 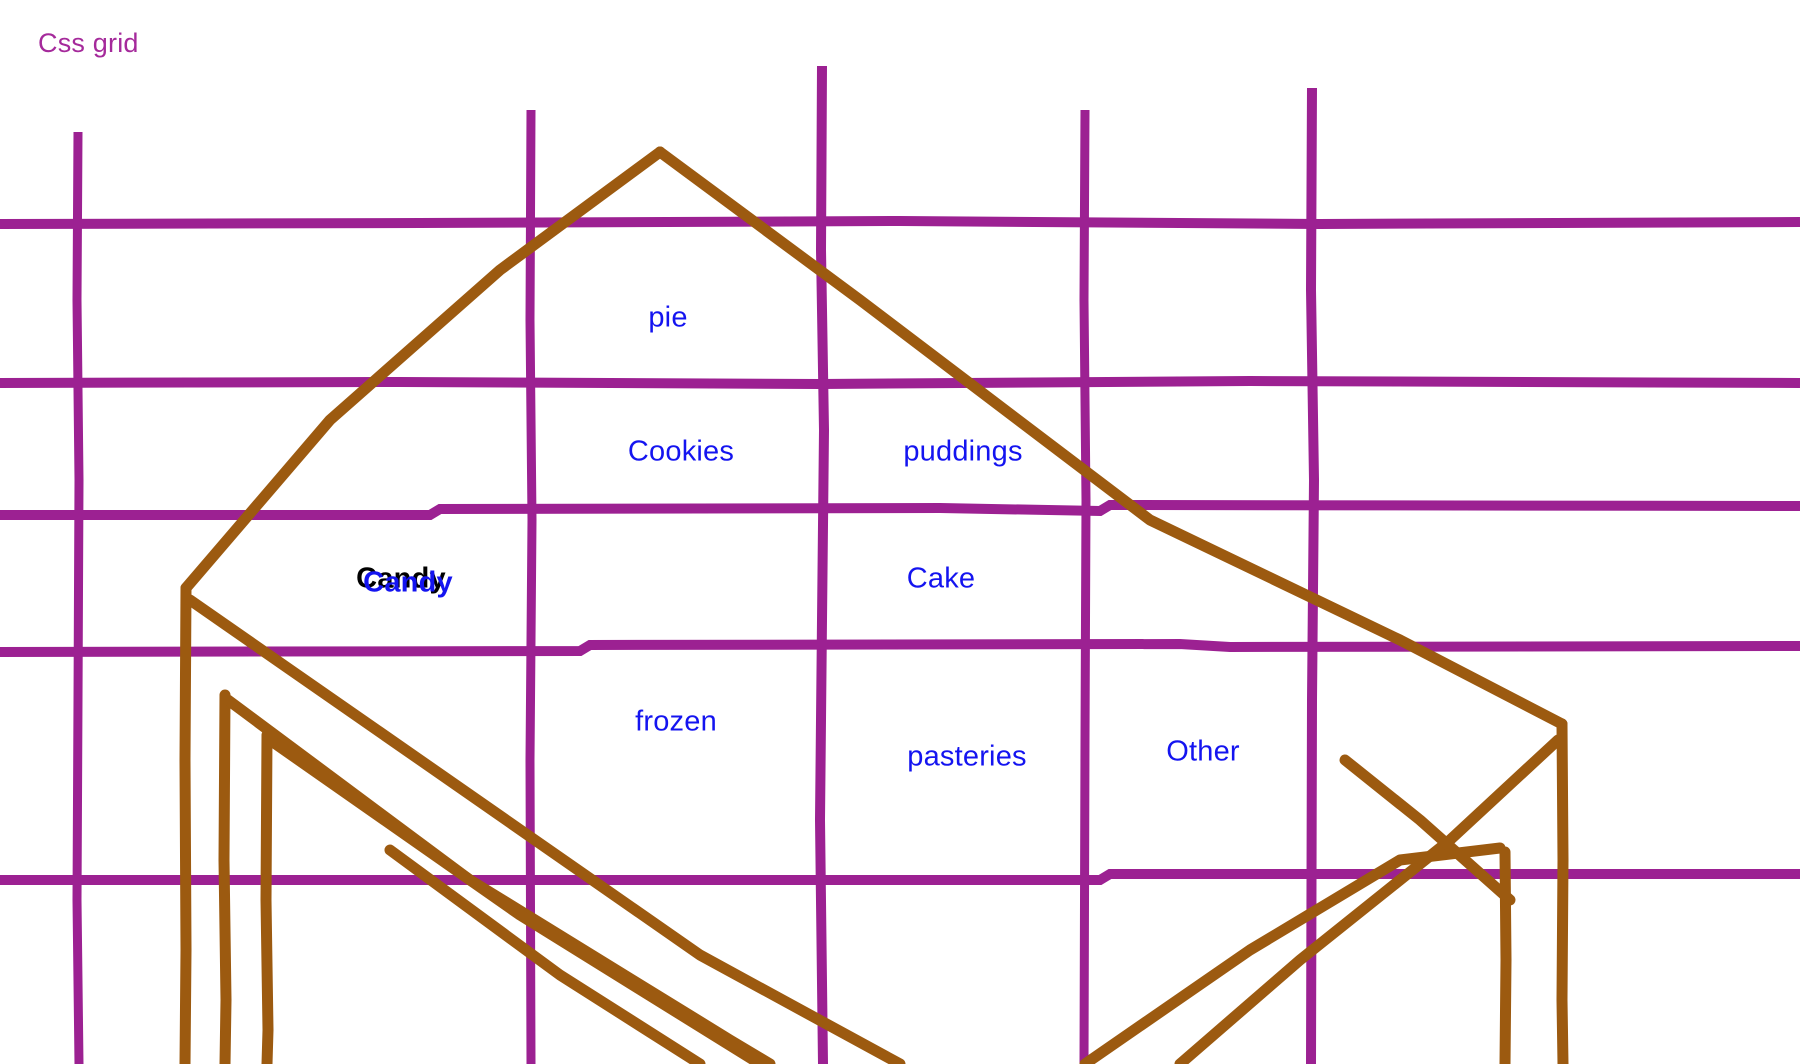 What do you see at coordinates (88, 43) in the screenshot?
I see `page-title: Css grid` at bounding box center [88, 43].